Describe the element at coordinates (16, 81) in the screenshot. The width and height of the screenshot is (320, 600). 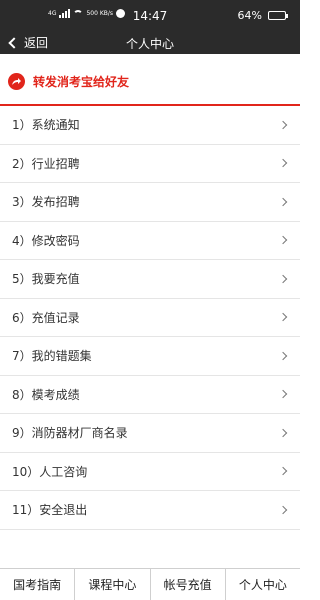
I see `share-icon` at that location.